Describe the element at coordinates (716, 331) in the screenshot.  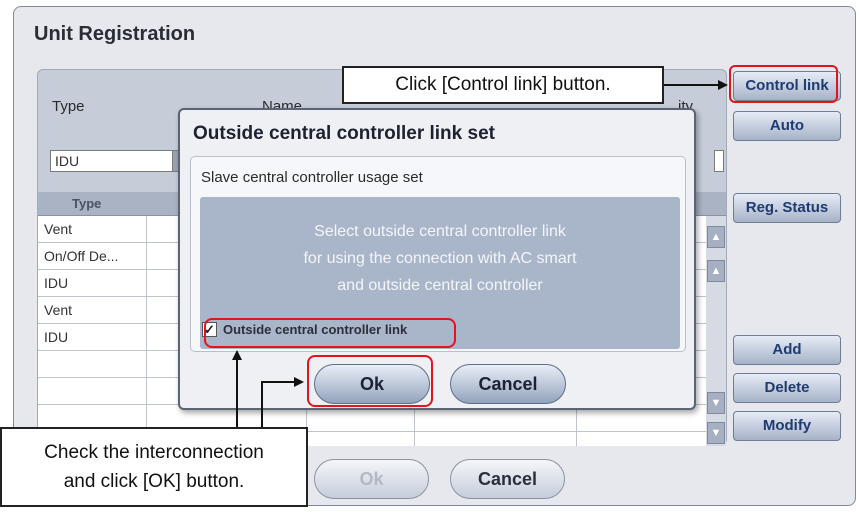
I see `table-scrollbar: ▲ ▲ ▼ ▼` at that location.